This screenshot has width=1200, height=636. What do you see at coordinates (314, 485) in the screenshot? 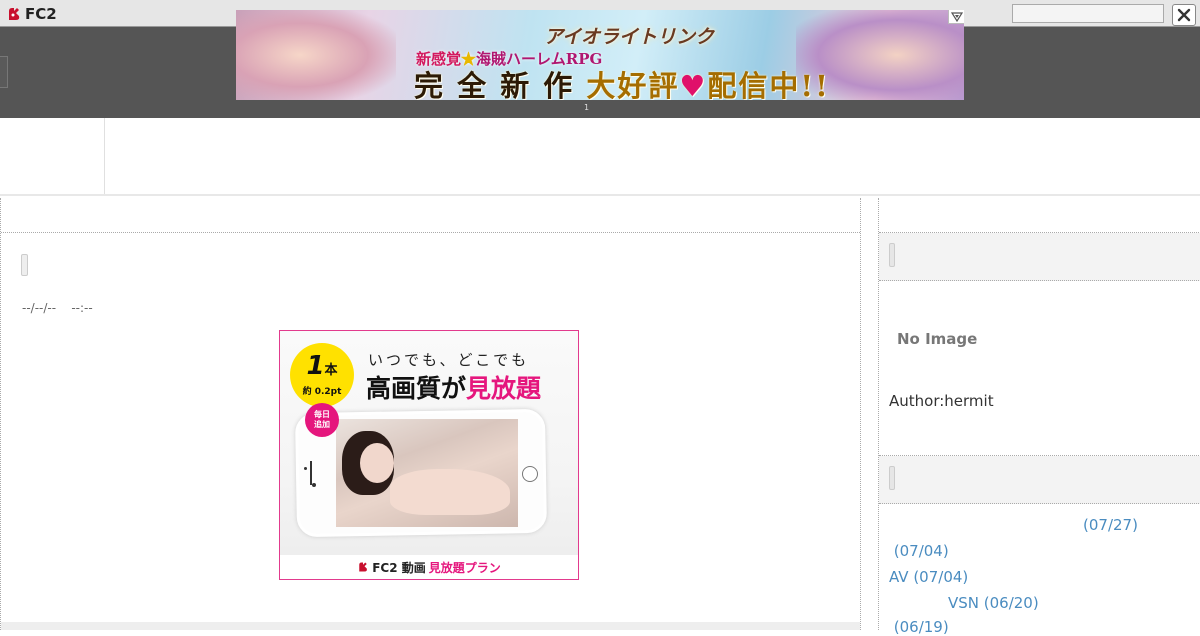
I see `phone-sensor-dot` at bounding box center [314, 485].